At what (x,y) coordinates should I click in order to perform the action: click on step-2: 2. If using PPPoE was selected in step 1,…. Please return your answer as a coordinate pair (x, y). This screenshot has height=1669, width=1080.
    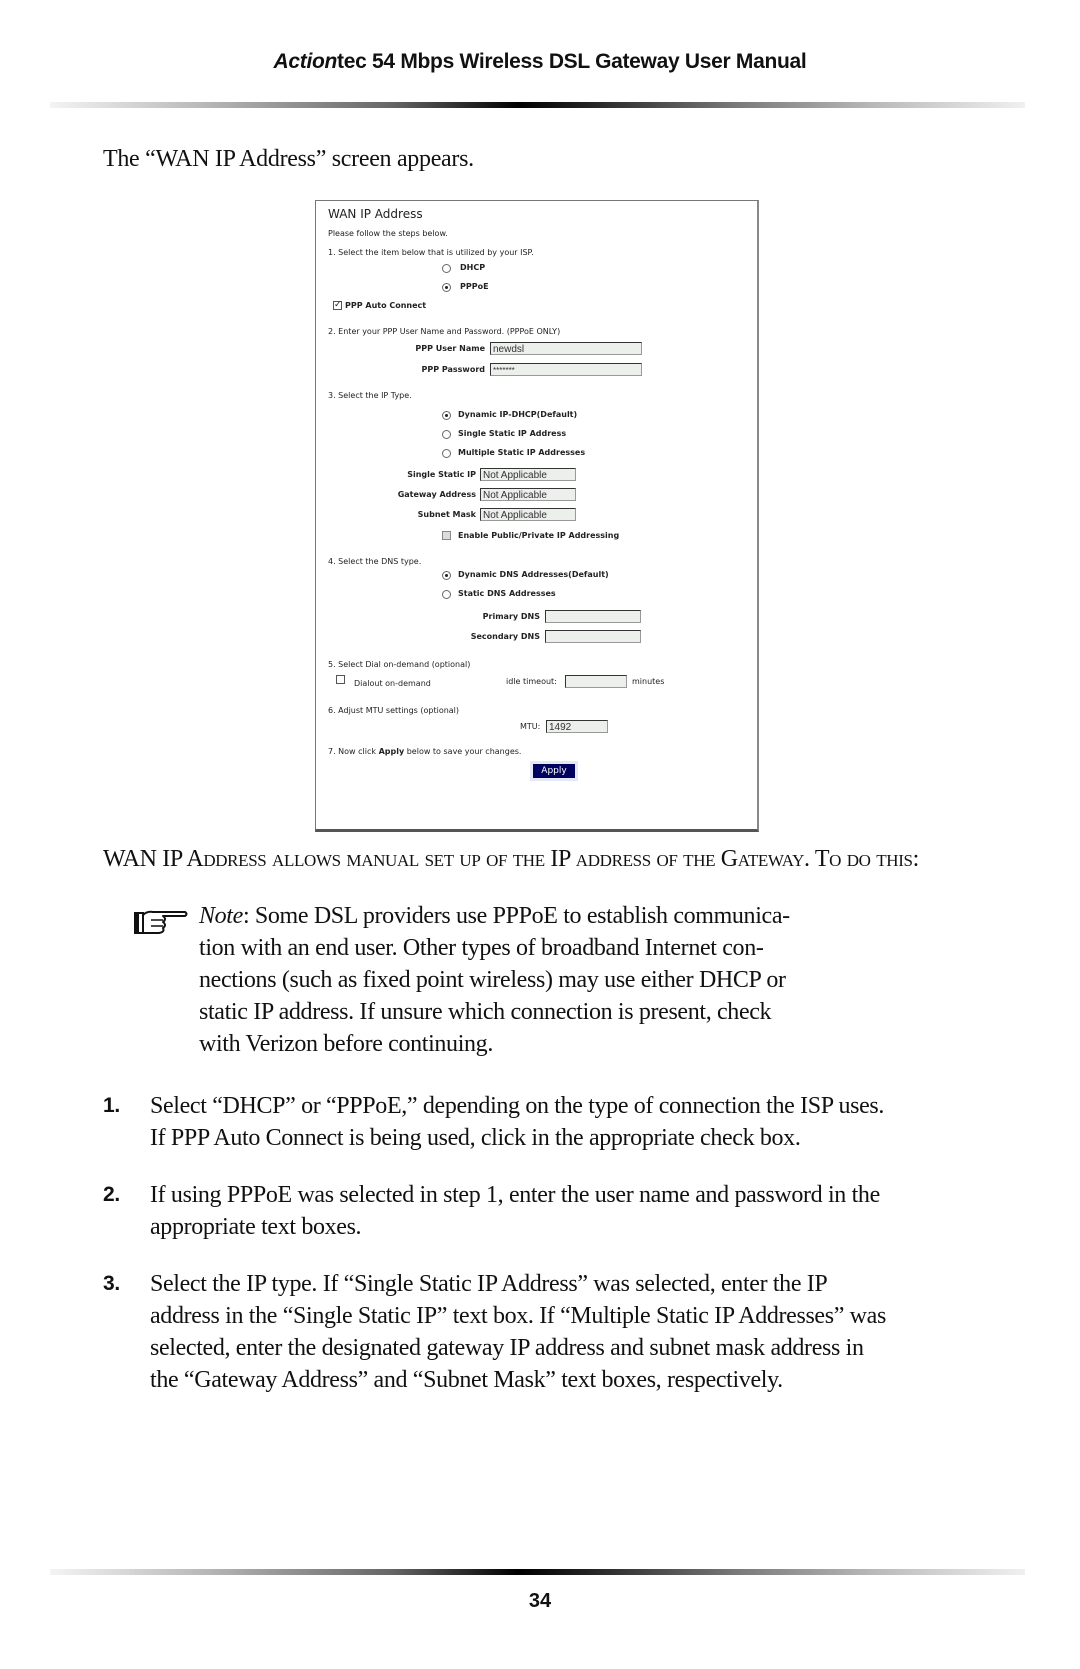
    Looking at the image, I should click on (543, 1211).